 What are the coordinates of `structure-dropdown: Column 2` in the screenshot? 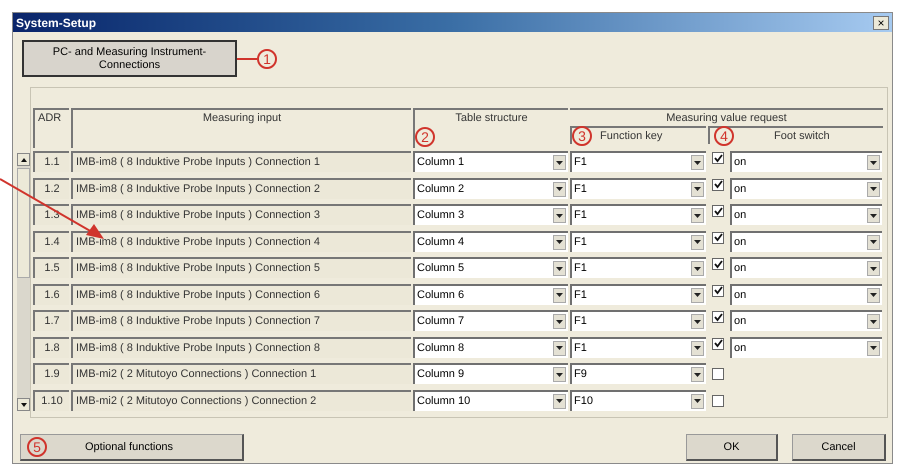 It's located at (490, 188).